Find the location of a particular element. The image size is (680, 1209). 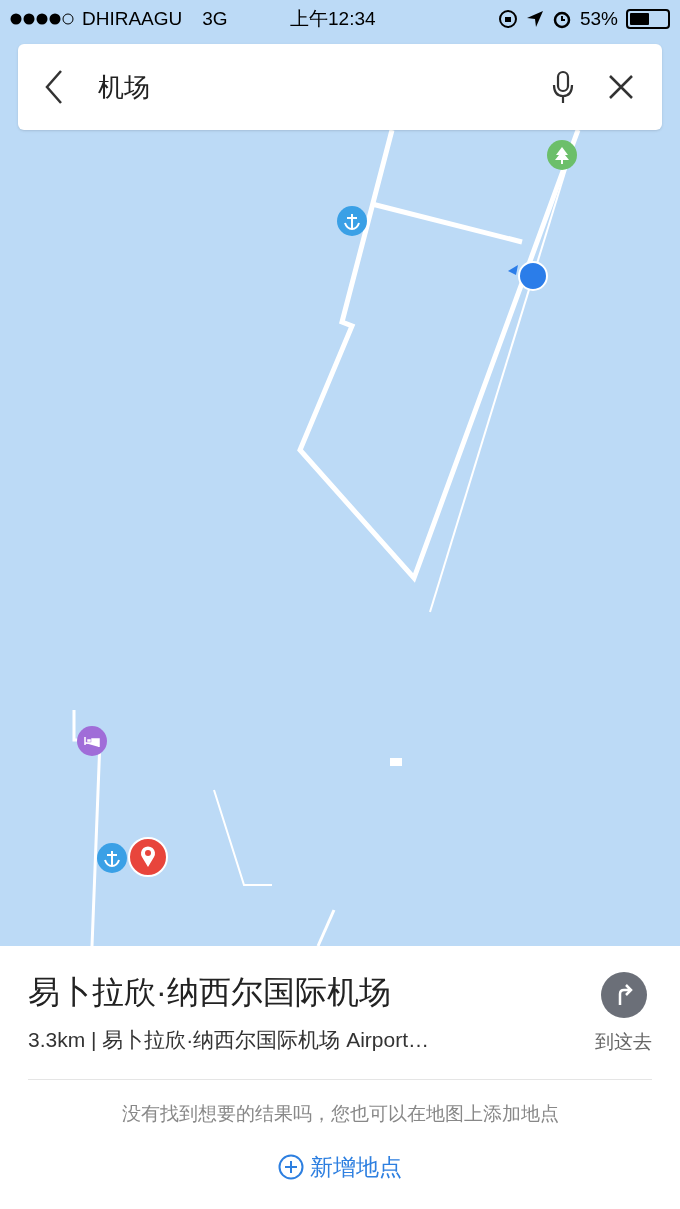

search-bar: 机场 is located at coordinates (340, 87).